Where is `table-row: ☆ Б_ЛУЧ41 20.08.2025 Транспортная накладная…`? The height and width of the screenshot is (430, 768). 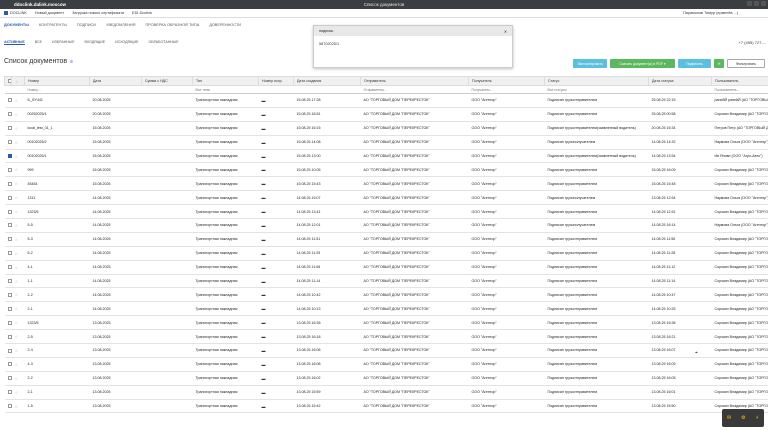
table-row: ☆ Б_ЛУЧ41 20.08.2025 Транспортная накладная… is located at coordinates (386, 100).